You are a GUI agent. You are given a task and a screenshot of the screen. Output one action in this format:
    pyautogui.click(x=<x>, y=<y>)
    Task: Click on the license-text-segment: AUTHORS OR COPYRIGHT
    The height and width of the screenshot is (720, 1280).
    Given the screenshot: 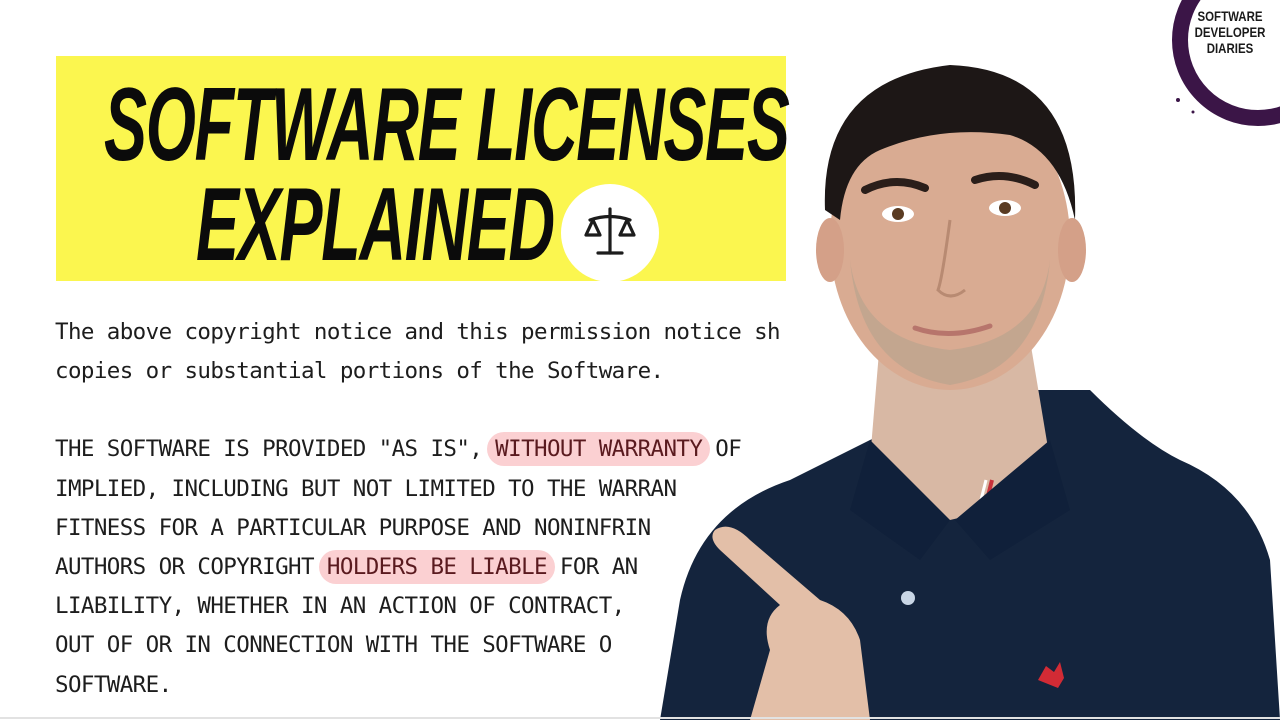 What is the action you would take?
    pyautogui.click(x=191, y=567)
    